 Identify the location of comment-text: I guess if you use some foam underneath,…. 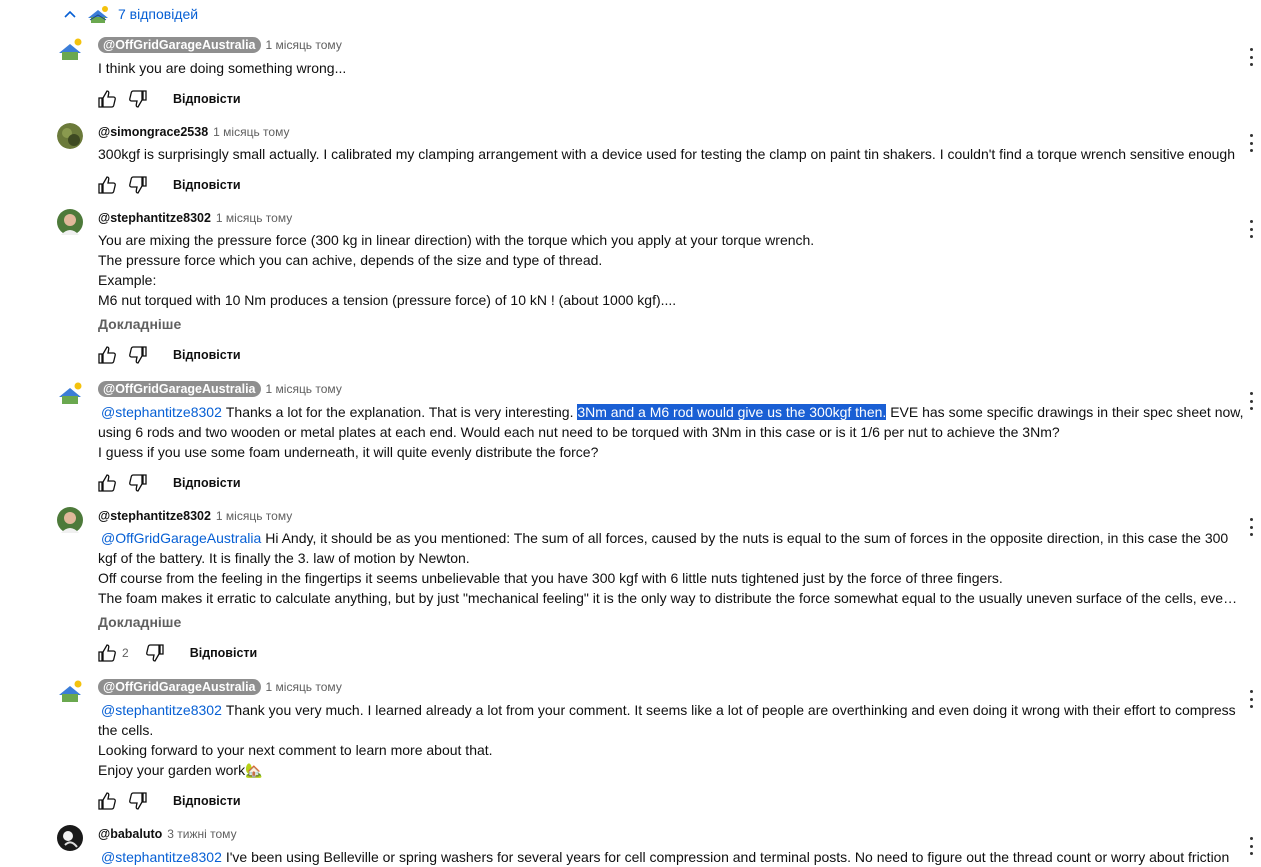
(348, 452).